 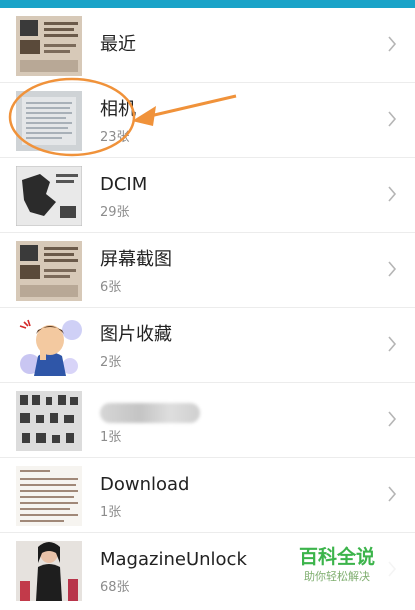 What do you see at coordinates (111, 287) in the screenshot?
I see `album-count: 6张` at bounding box center [111, 287].